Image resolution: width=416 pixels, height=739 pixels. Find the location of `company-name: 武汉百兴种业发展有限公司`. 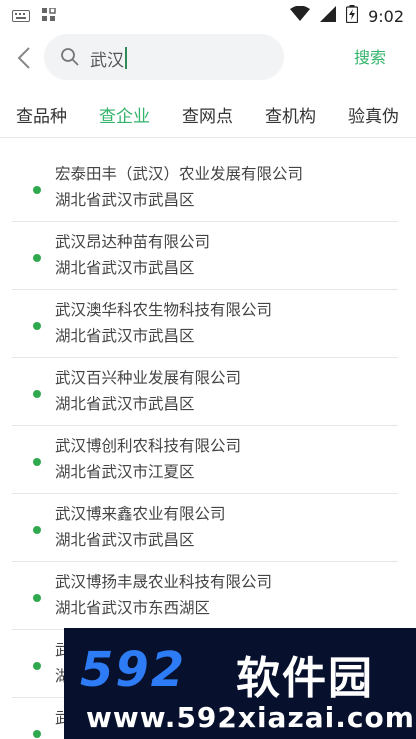

company-name: 武汉百兴种业发展有限公司 is located at coordinates (148, 378).